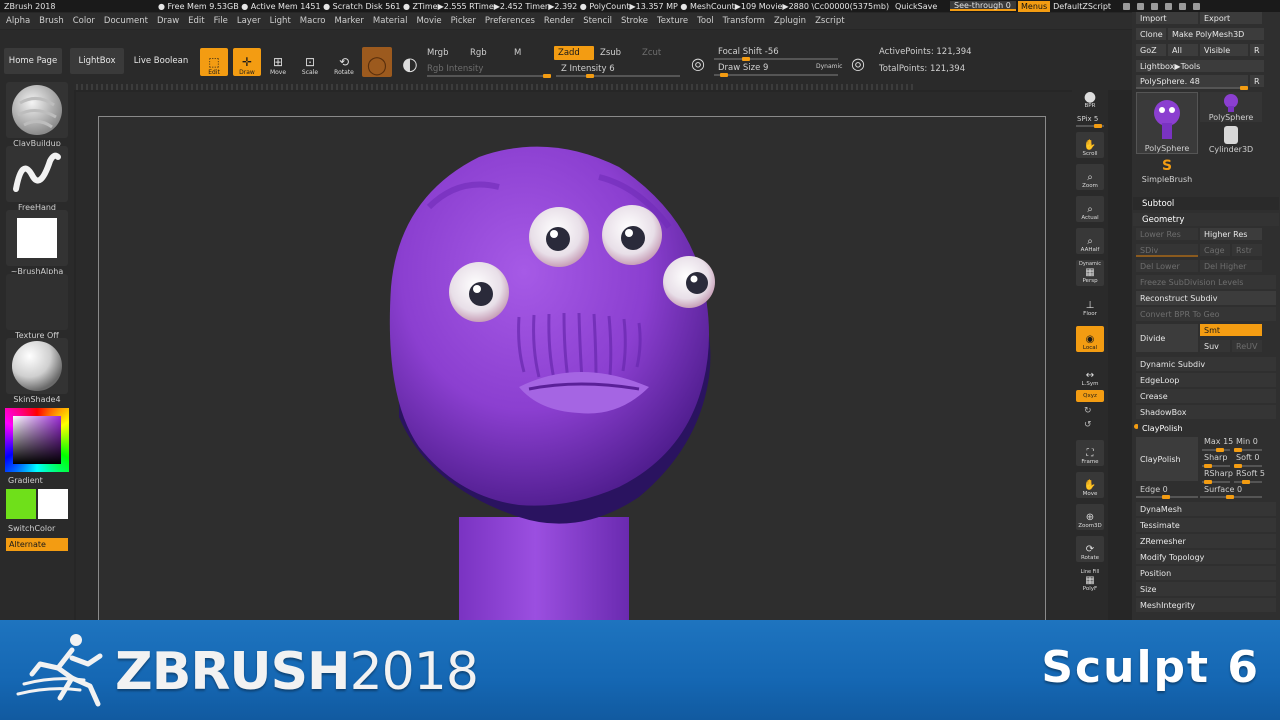  What do you see at coordinates (1206, 219) in the screenshot?
I see `geometry-header: Geometry` at bounding box center [1206, 219].